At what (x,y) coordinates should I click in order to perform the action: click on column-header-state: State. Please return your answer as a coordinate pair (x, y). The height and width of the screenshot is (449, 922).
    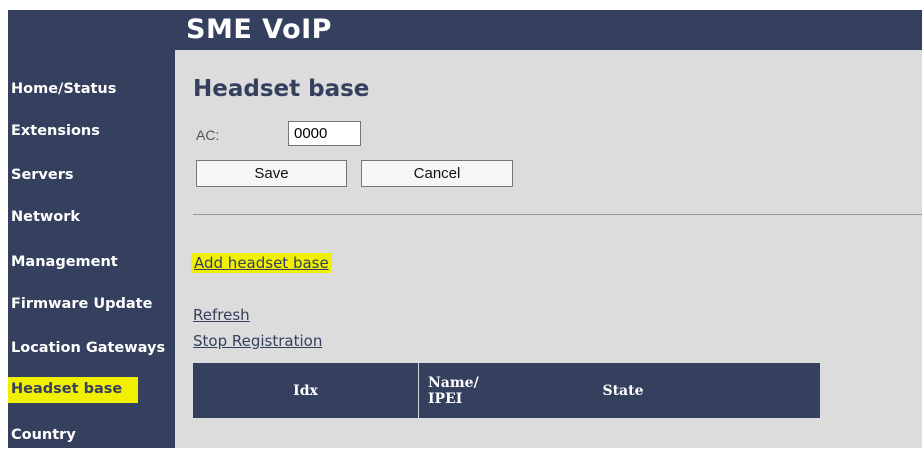
    Looking at the image, I should click on (623, 390).